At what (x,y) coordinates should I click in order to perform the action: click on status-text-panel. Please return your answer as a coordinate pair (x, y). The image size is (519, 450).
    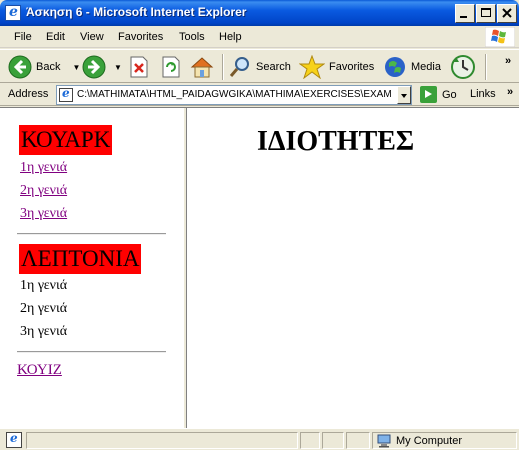
    Looking at the image, I should click on (162, 440).